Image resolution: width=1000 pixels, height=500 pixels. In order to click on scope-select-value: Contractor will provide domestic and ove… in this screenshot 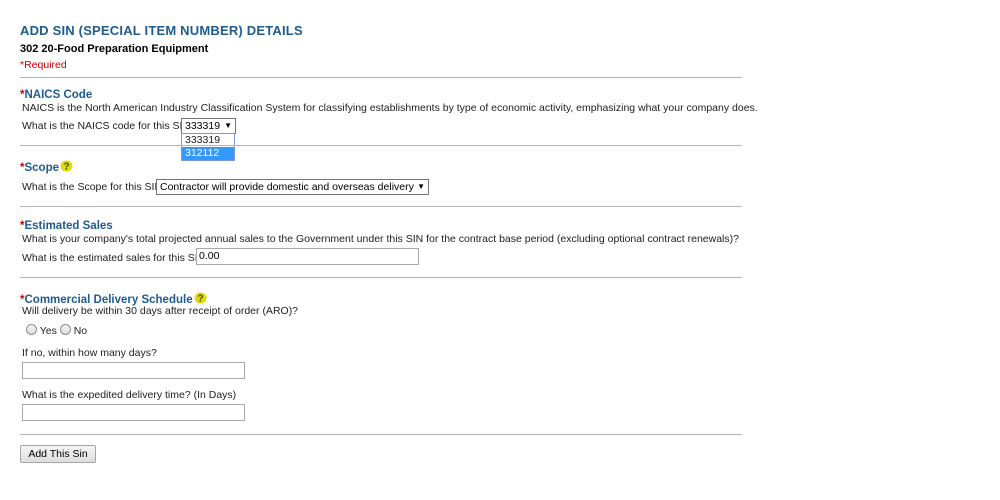, I will do `click(287, 187)`.